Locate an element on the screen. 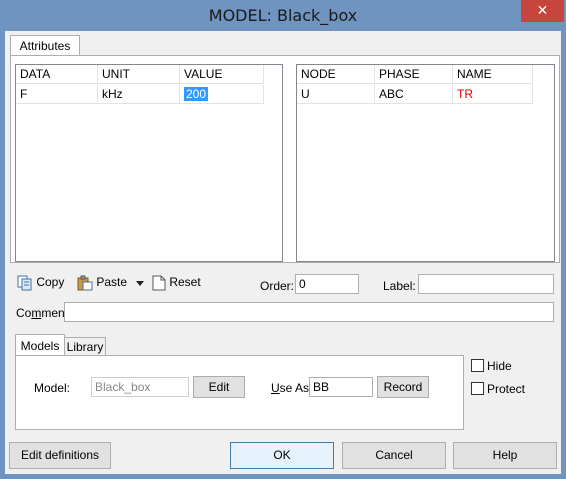  document-icon is located at coordinates (159, 283).